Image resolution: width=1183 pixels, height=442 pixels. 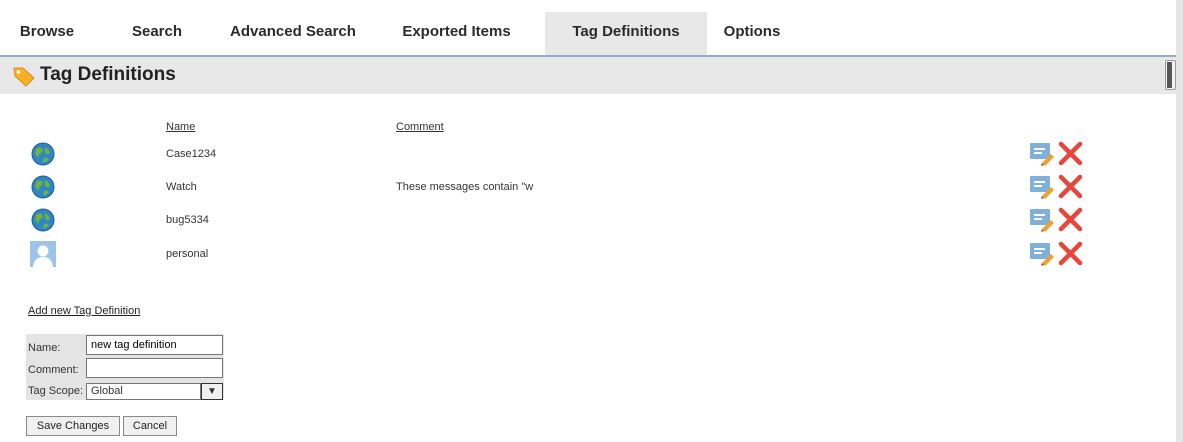 What do you see at coordinates (626, 34) in the screenshot?
I see `tab-tag-definitions: Tag Definitions` at bounding box center [626, 34].